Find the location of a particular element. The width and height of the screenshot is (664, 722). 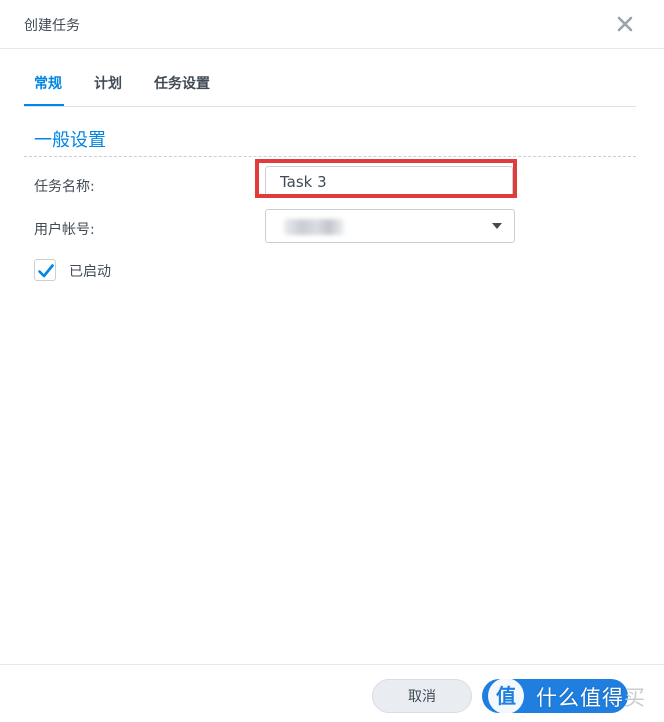

enabled-checkbox is located at coordinates (45, 270).